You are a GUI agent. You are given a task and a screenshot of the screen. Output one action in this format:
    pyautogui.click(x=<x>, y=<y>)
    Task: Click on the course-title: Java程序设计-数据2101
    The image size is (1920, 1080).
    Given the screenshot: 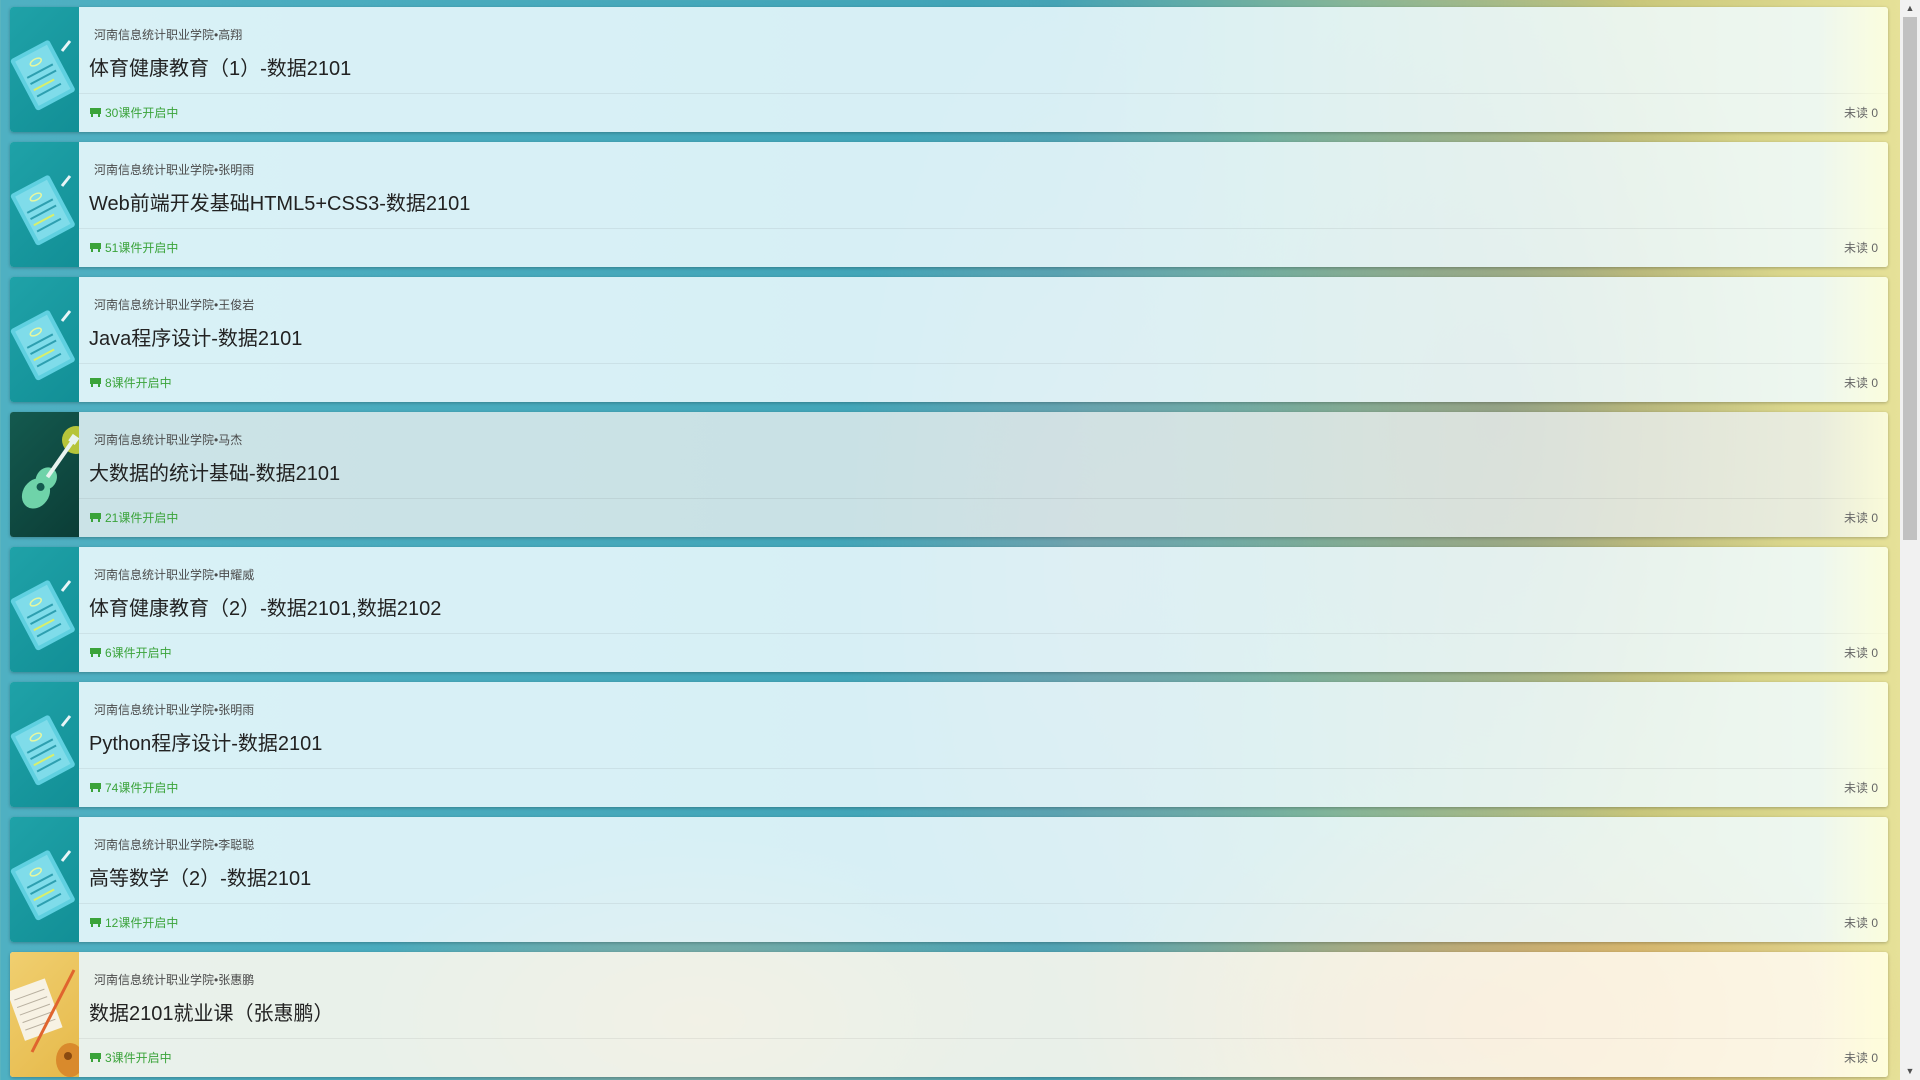 What is the action you would take?
    pyautogui.click(x=195, y=336)
    